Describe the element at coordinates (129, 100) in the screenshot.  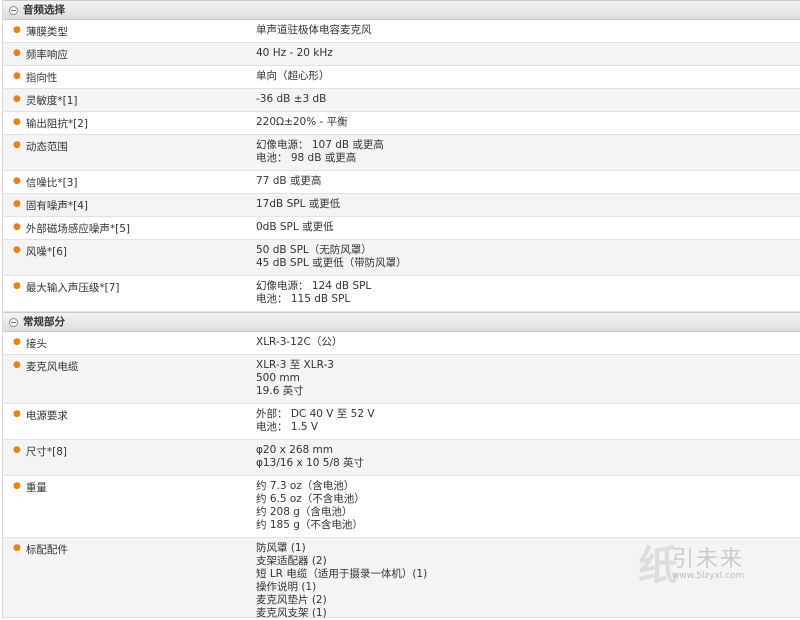
I see `spec-key-cell: ● 灵敏度*[1]` at that location.